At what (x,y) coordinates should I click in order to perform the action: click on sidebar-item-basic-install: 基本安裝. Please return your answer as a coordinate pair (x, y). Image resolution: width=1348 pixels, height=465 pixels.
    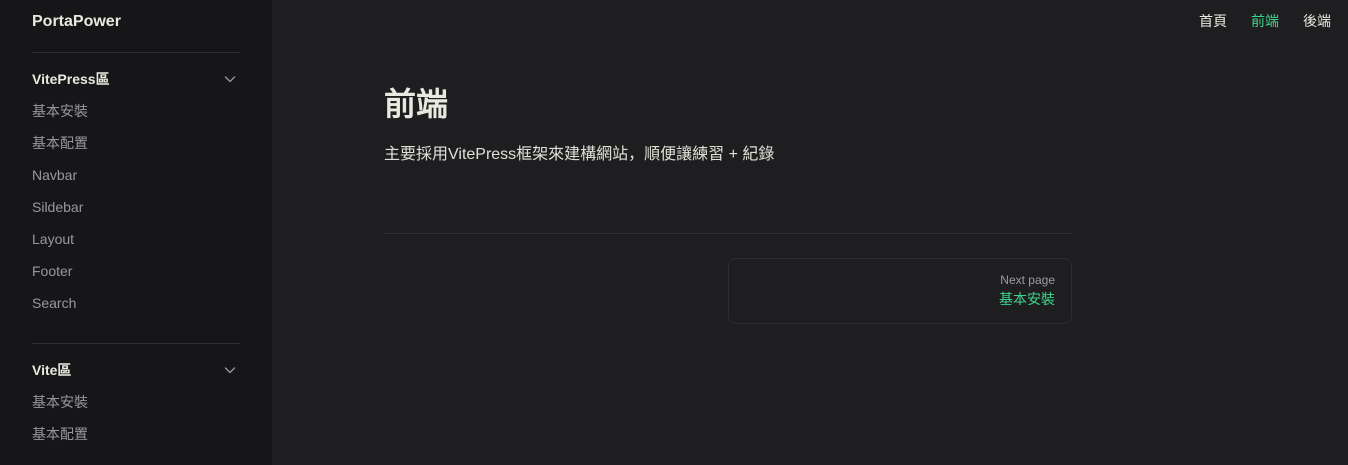
    Looking at the image, I should click on (60, 111).